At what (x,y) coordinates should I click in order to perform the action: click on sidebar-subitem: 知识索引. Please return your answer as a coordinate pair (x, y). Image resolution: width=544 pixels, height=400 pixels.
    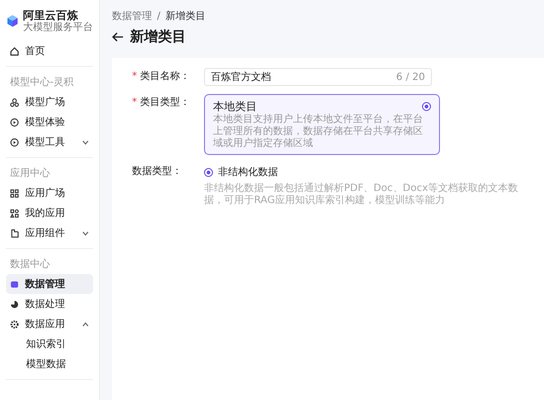
    Looking at the image, I should click on (49, 344).